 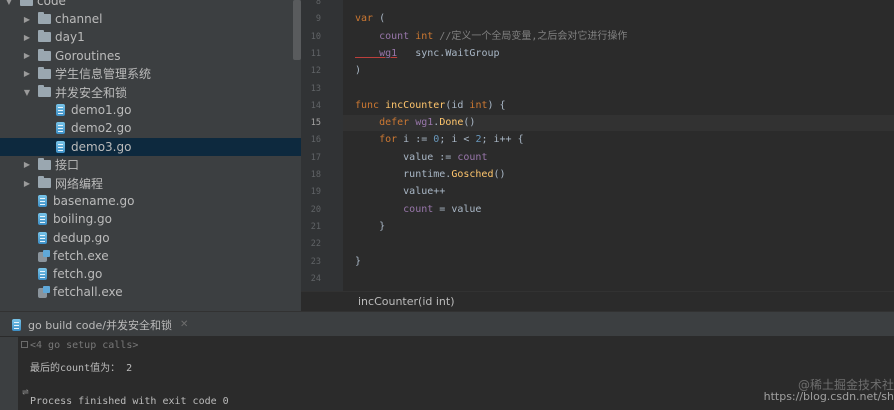 I want to click on line-number: 14, so click(x=315, y=105).